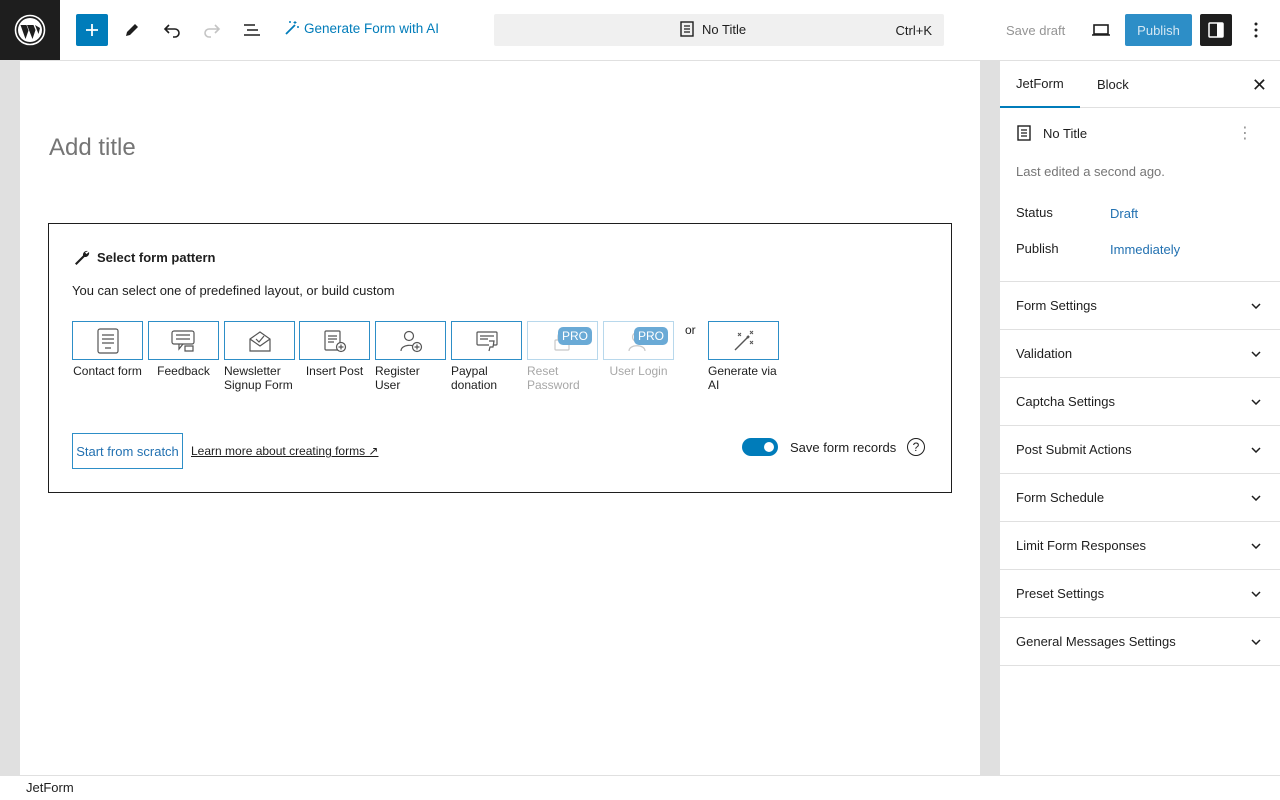 This screenshot has width=1280, height=800. I want to click on wordpress-icon, so click(30, 30).